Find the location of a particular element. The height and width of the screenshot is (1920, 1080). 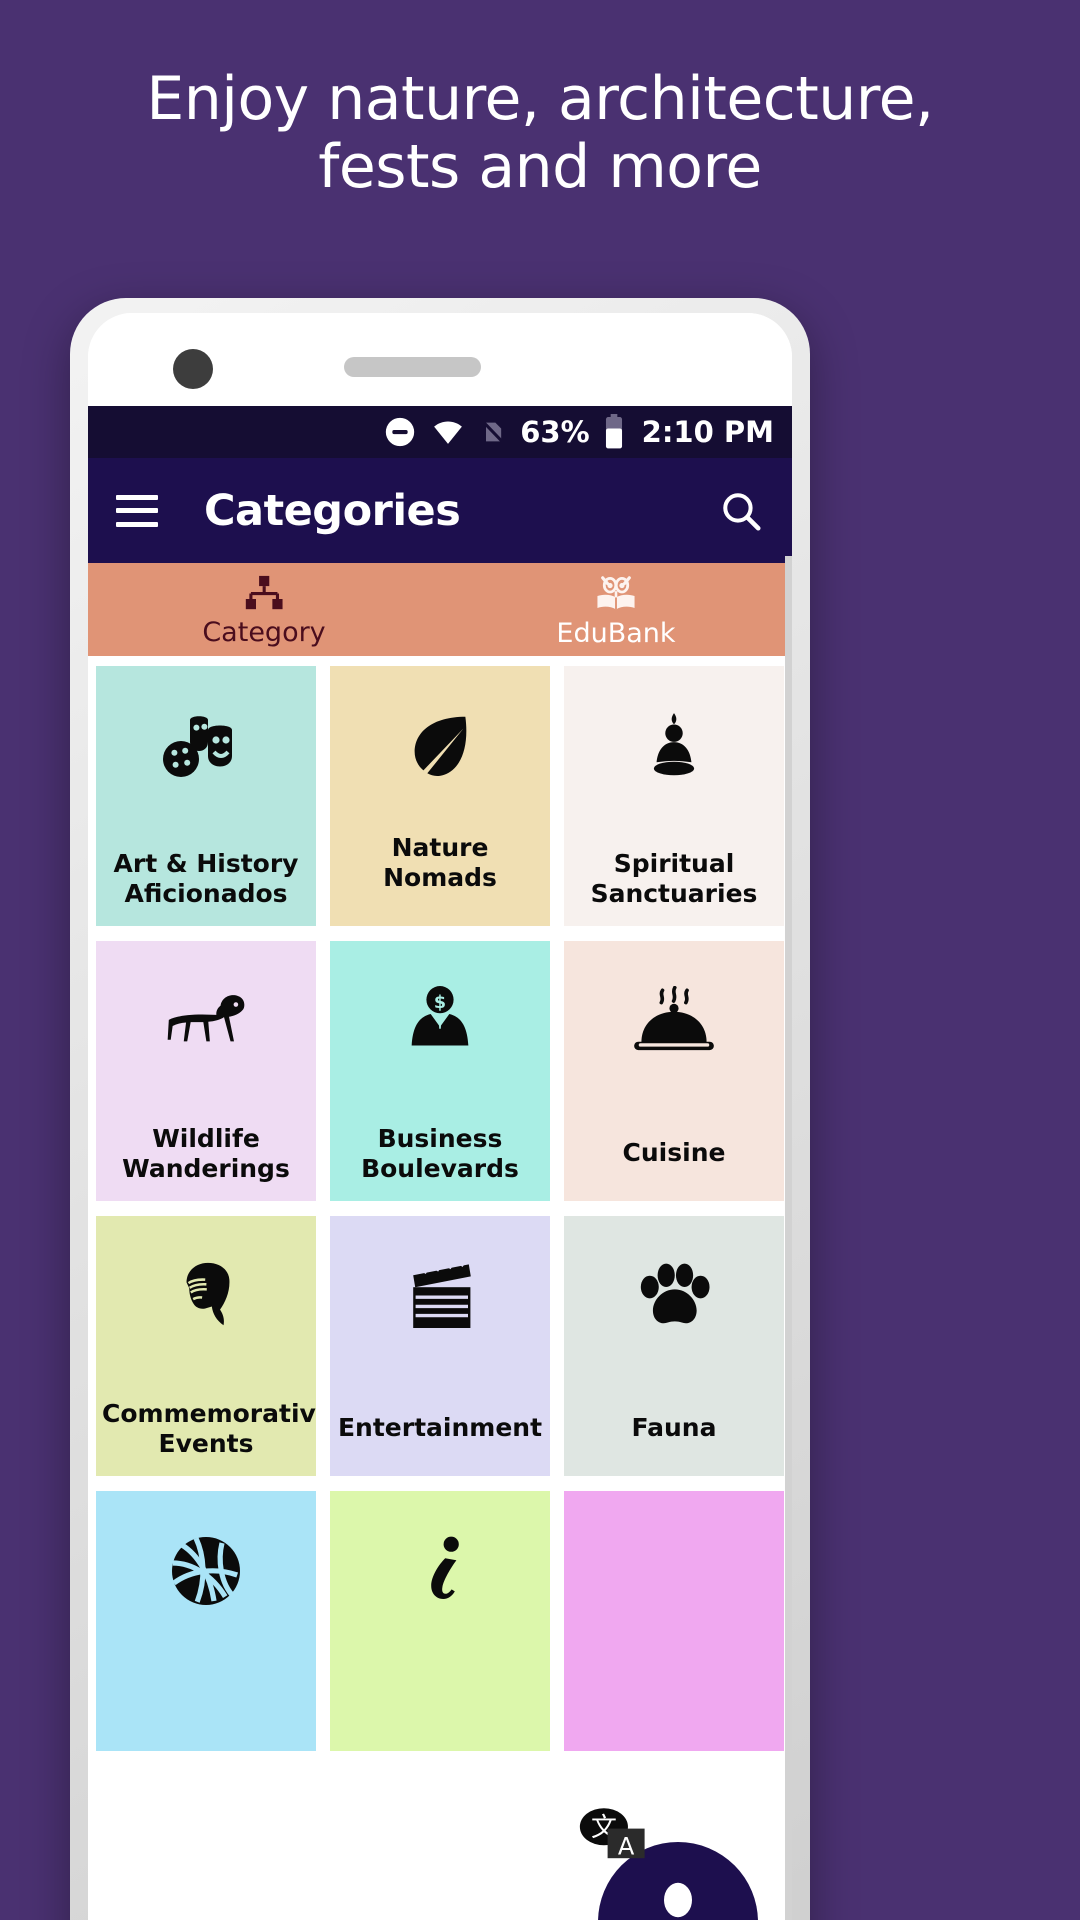

category-card-label: Business Boulevards is located at coordinates (440, 1153).